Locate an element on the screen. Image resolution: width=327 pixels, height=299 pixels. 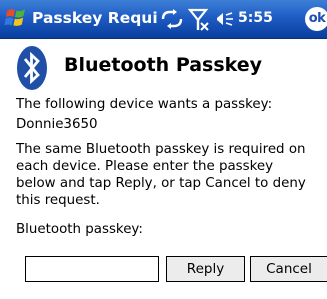
cancel-button: Cancel is located at coordinates (288, 269).